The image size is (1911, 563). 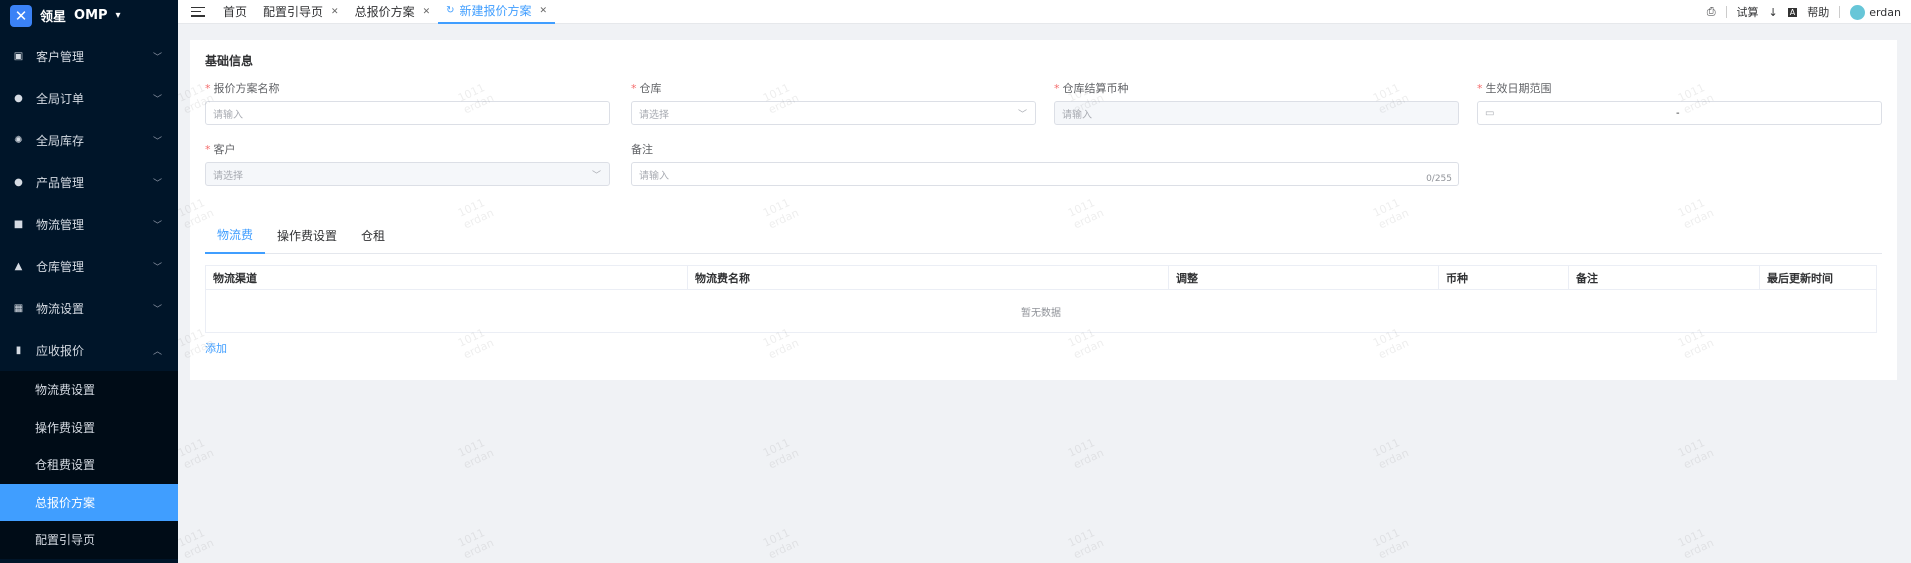 What do you see at coordinates (89, 350) in the screenshot?
I see `sidebar-item-receivable-quote: ▮ 应收报价 ︿` at bounding box center [89, 350].